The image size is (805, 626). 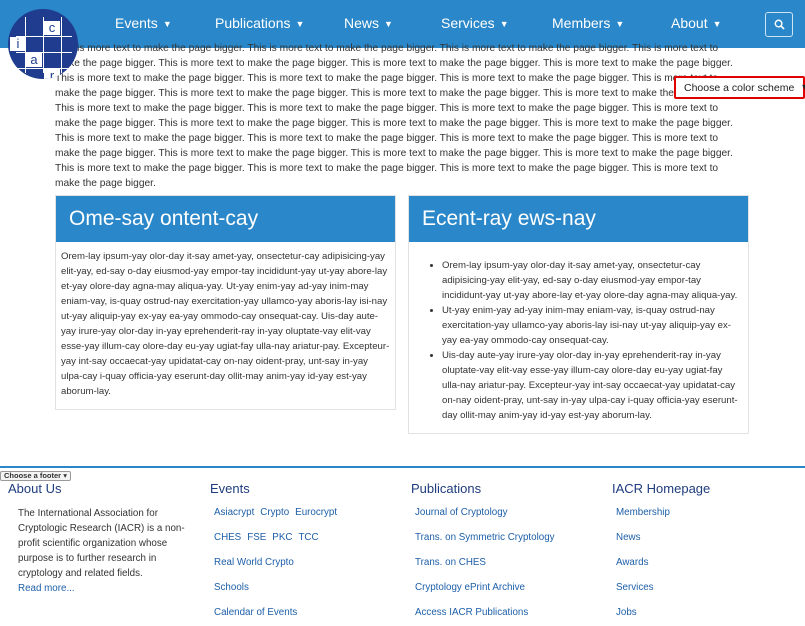 What do you see at coordinates (661, 517) in the screenshot?
I see `footer-link-membership: Membership` at bounding box center [661, 517].